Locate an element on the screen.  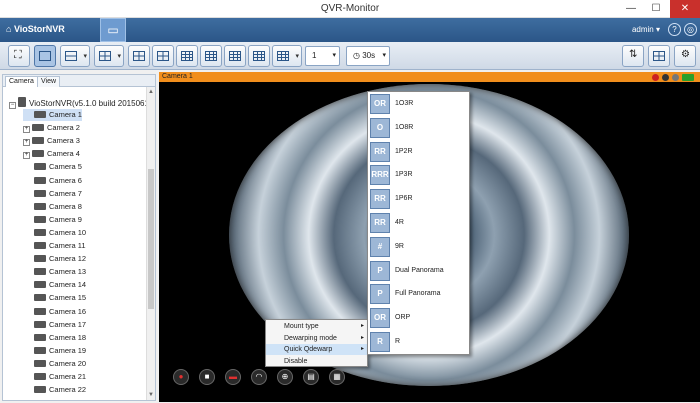
tree-camera-item: Camera 5 is located at coordinates (52, 167).